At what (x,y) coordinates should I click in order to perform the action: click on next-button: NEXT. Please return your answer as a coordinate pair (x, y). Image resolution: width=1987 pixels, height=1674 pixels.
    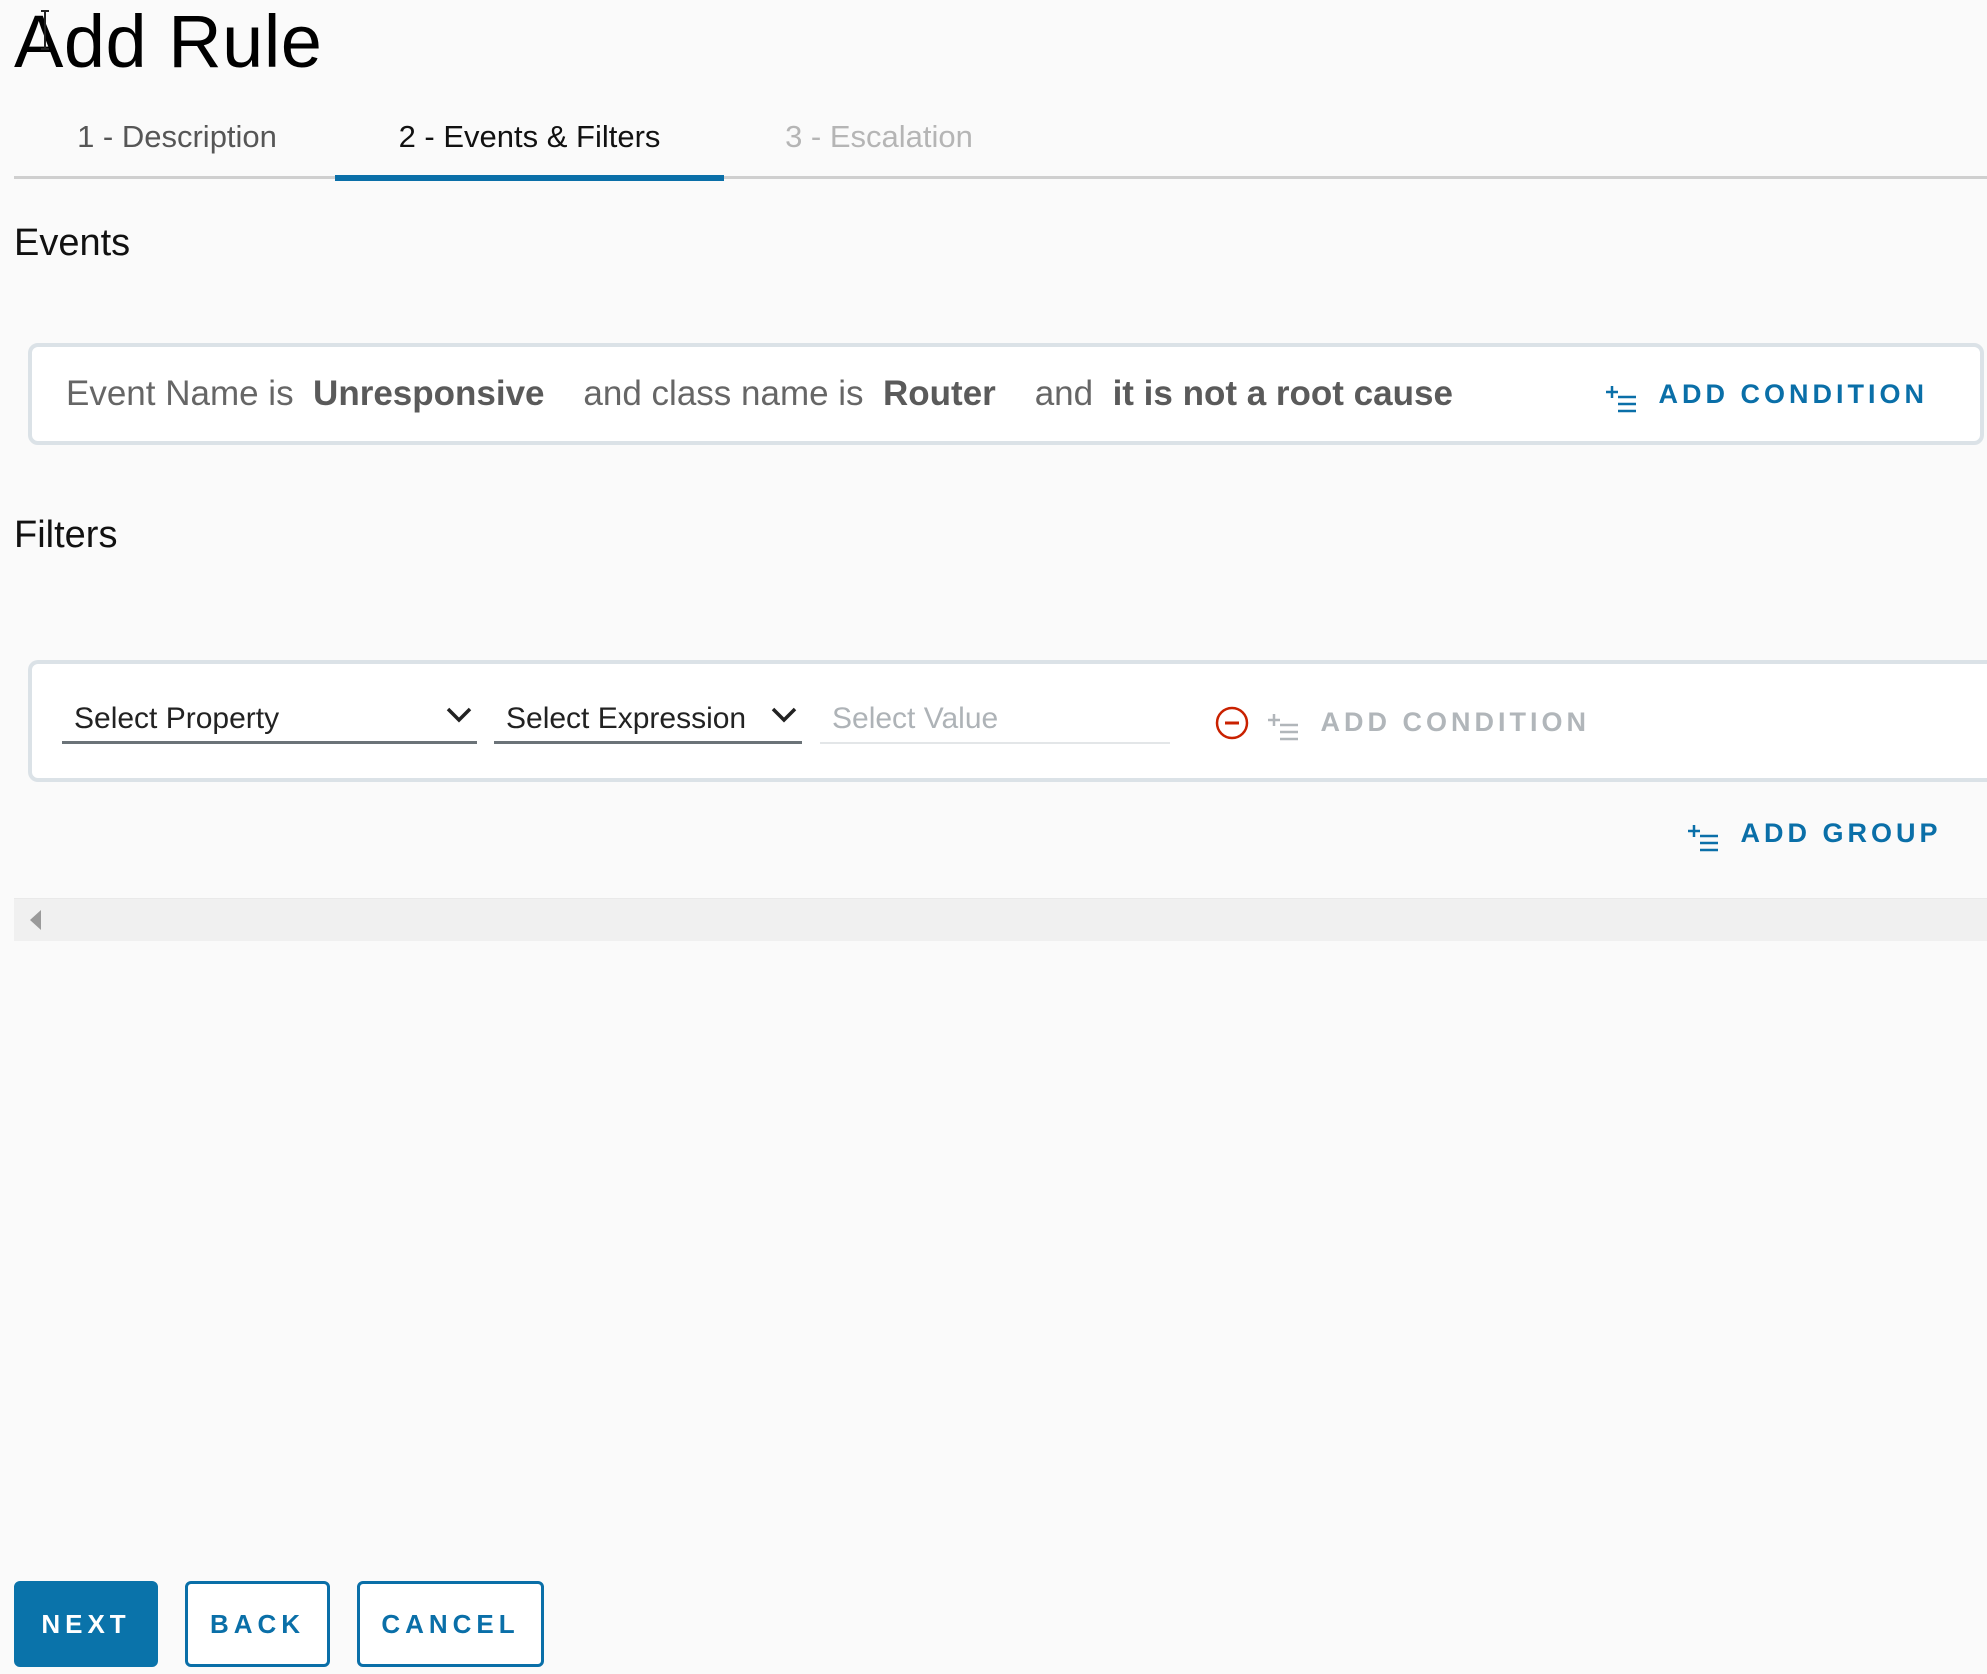
    Looking at the image, I should click on (86, 1624).